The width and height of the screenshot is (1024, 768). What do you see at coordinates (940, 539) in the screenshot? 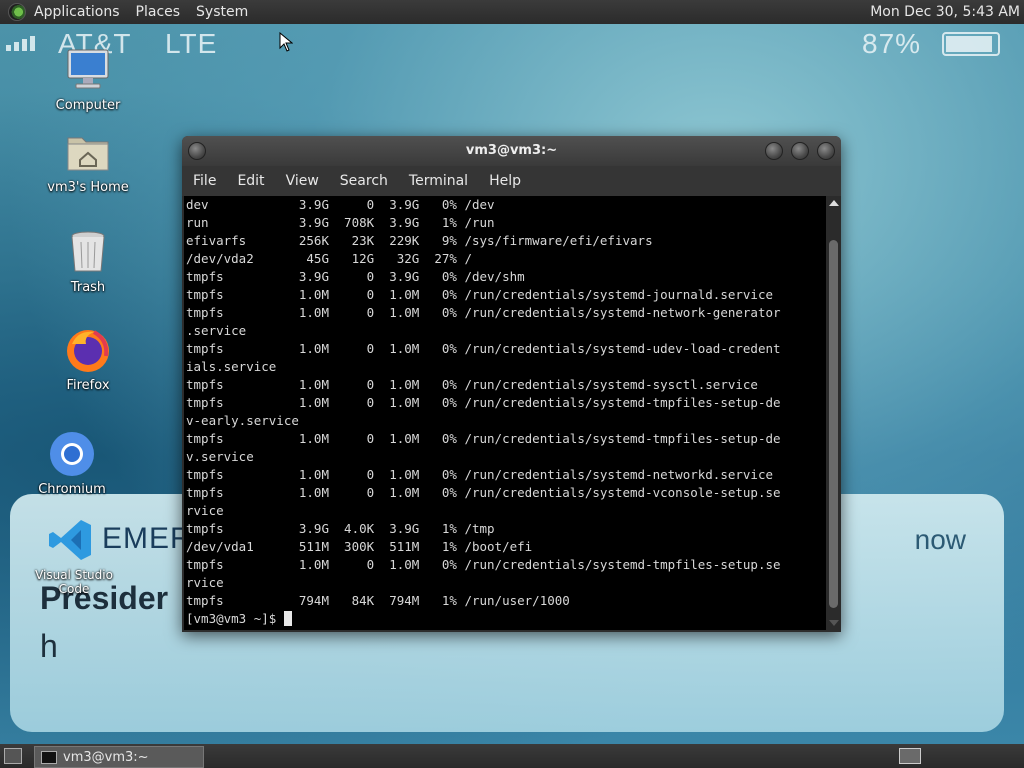
I see `card-time: now` at bounding box center [940, 539].